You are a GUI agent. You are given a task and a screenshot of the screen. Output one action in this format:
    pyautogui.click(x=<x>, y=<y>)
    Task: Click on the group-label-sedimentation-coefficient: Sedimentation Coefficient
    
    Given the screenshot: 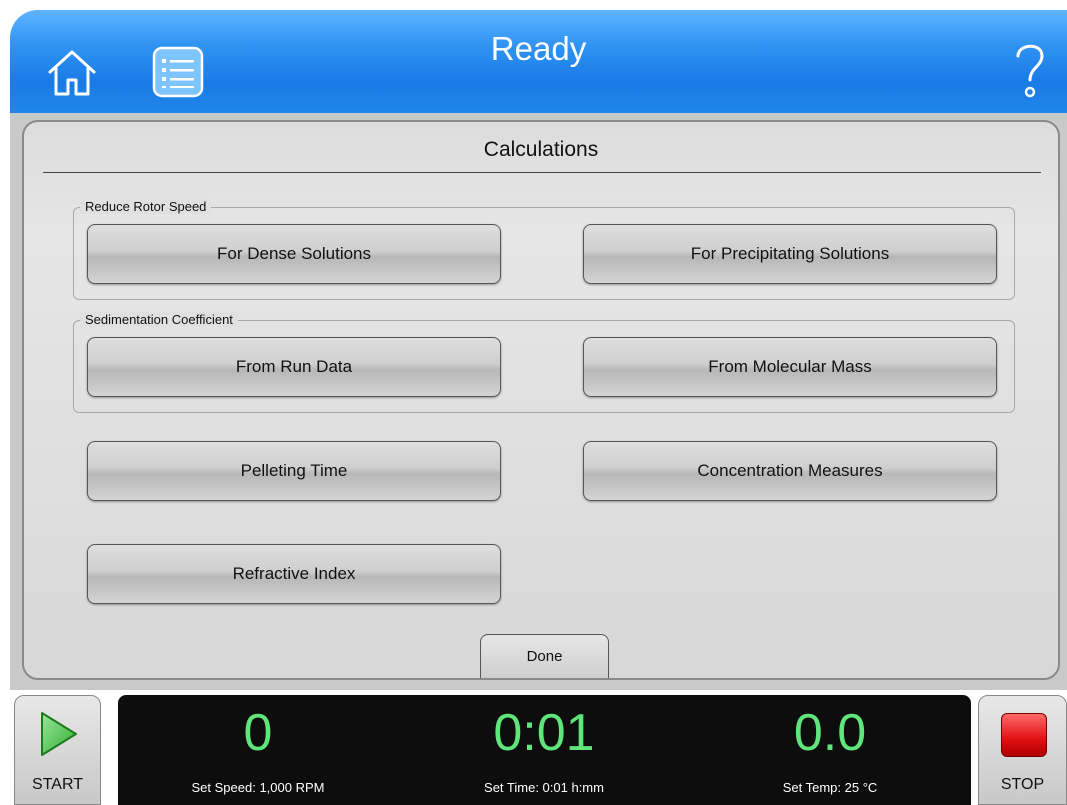 What is the action you would take?
    pyautogui.click(x=159, y=319)
    